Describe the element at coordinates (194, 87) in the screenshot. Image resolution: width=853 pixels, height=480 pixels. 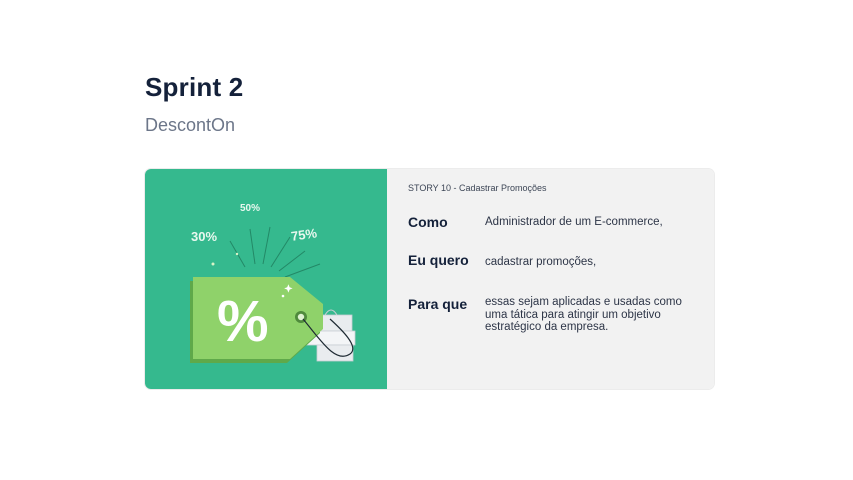
I see `page-title: Sprint 2` at that location.